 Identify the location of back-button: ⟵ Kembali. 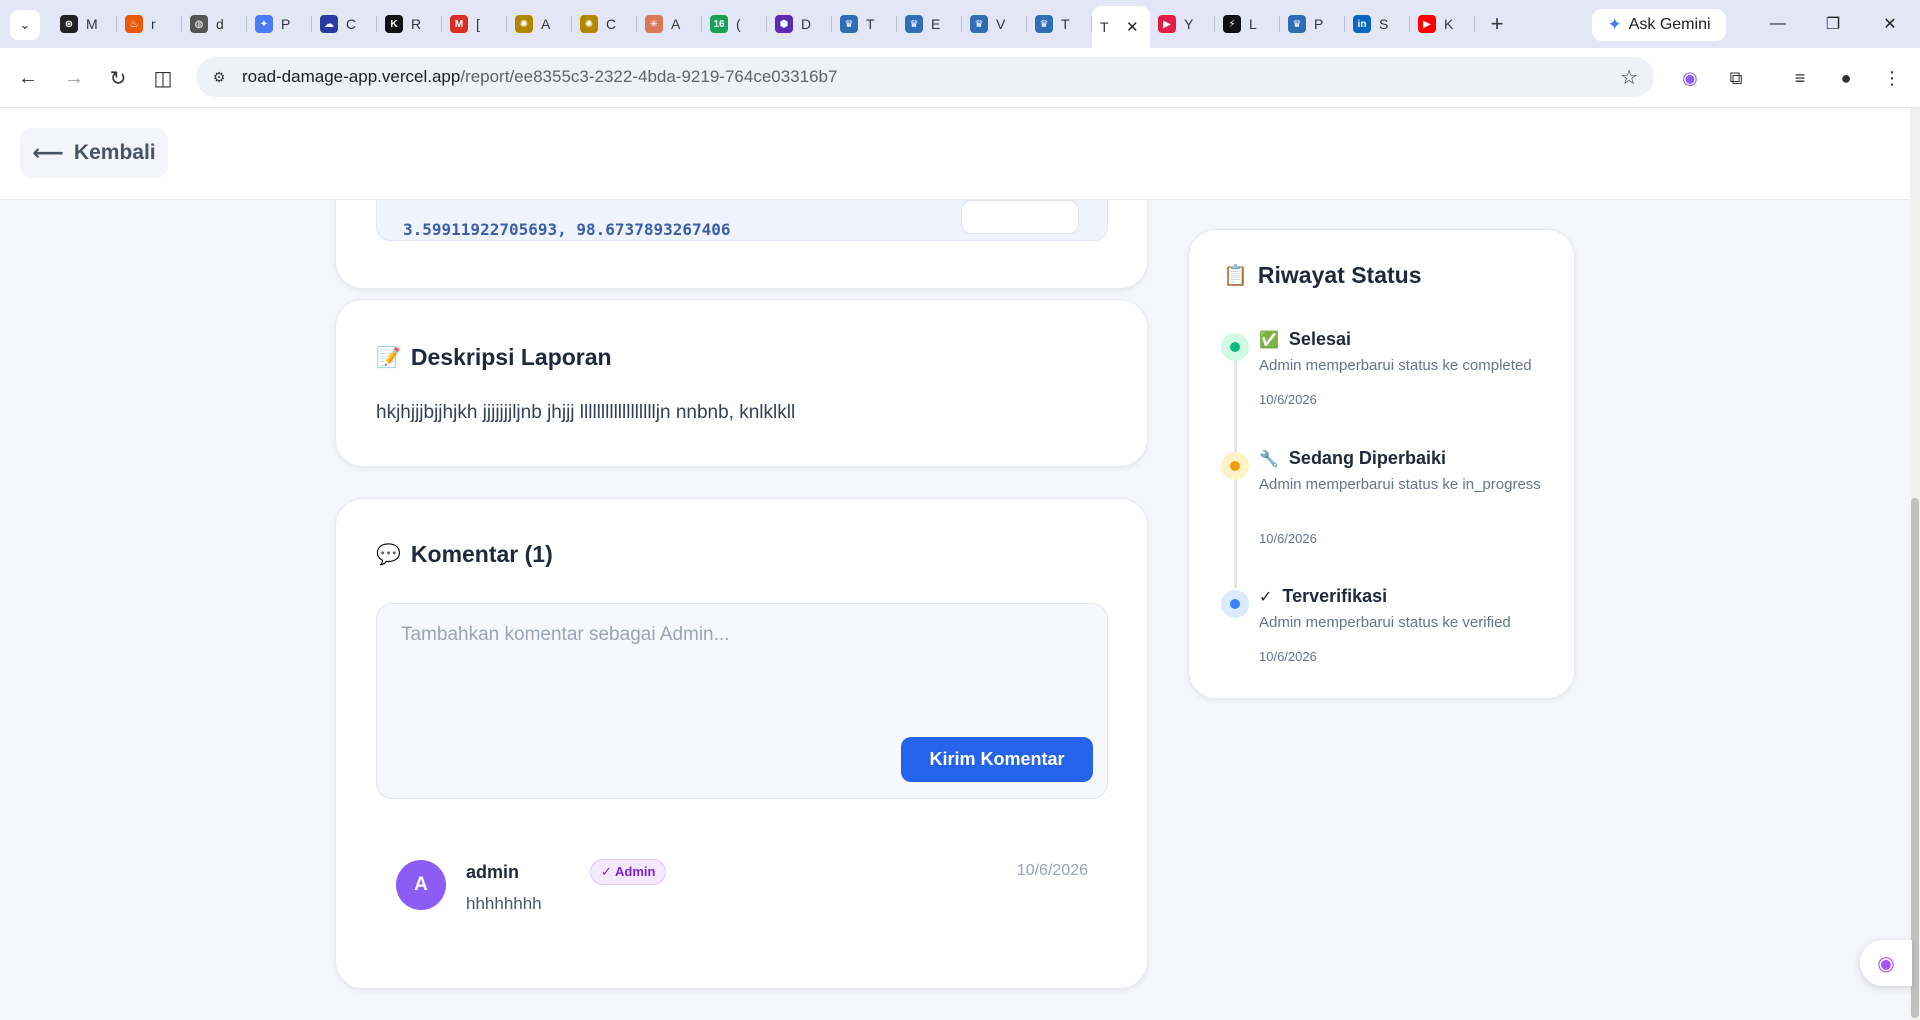
(94, 153).